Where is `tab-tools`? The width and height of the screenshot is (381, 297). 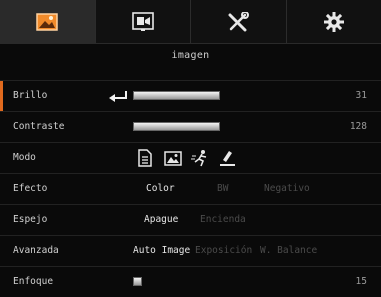
tab-tools is located at coordinates (239, 21).